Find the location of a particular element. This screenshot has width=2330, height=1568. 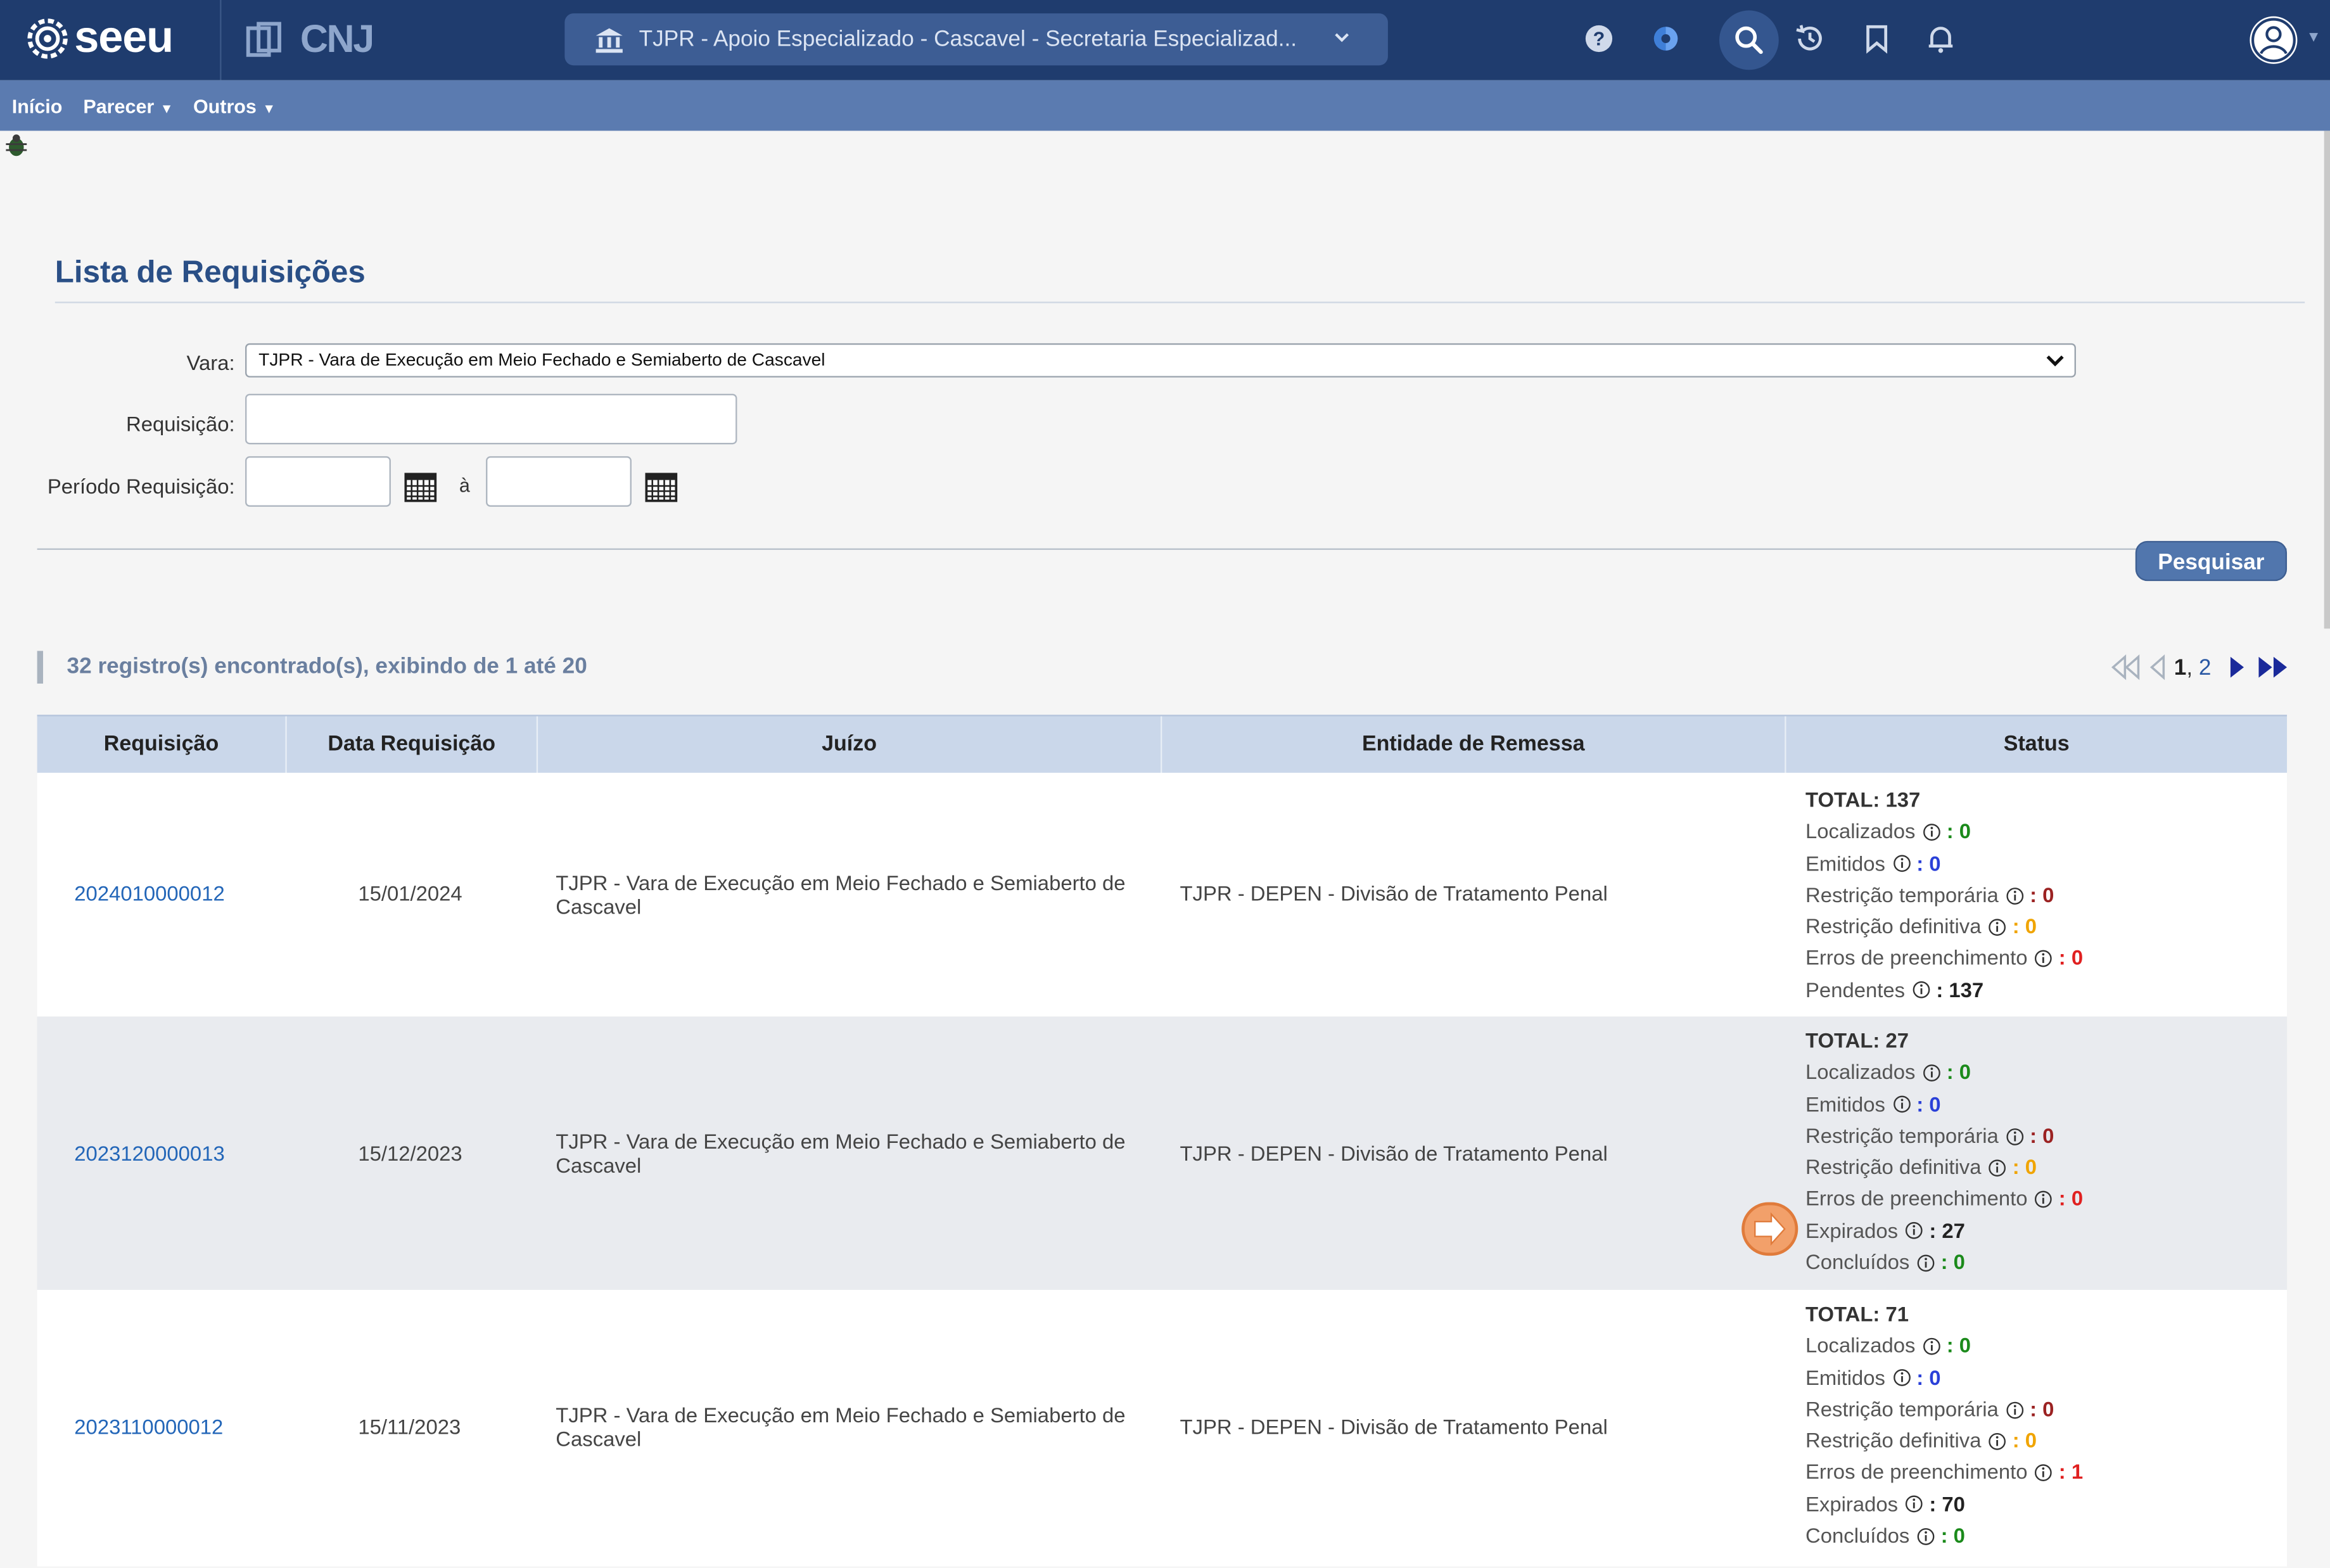

col-header-data: Data Requisição is located at coordinates (412, 745).